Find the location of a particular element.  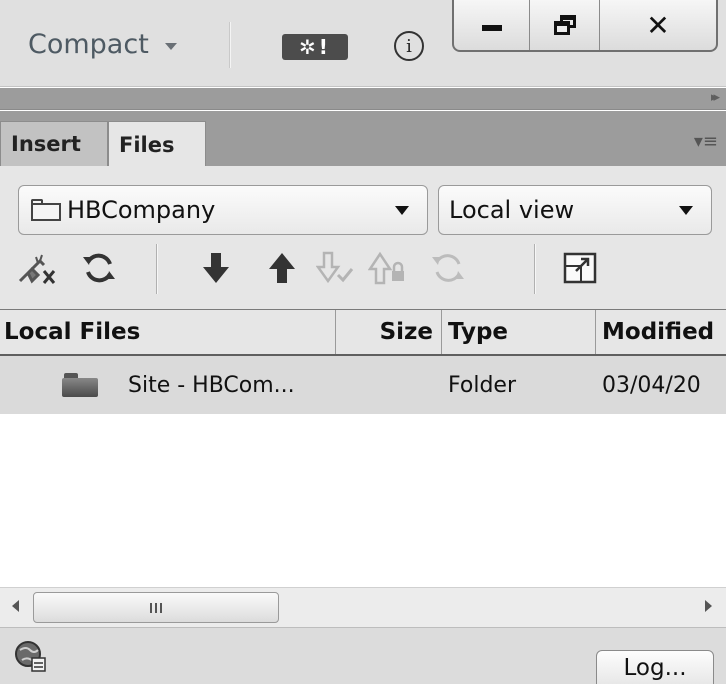

tab-insert: Insert is located at coordinates (54, 143).